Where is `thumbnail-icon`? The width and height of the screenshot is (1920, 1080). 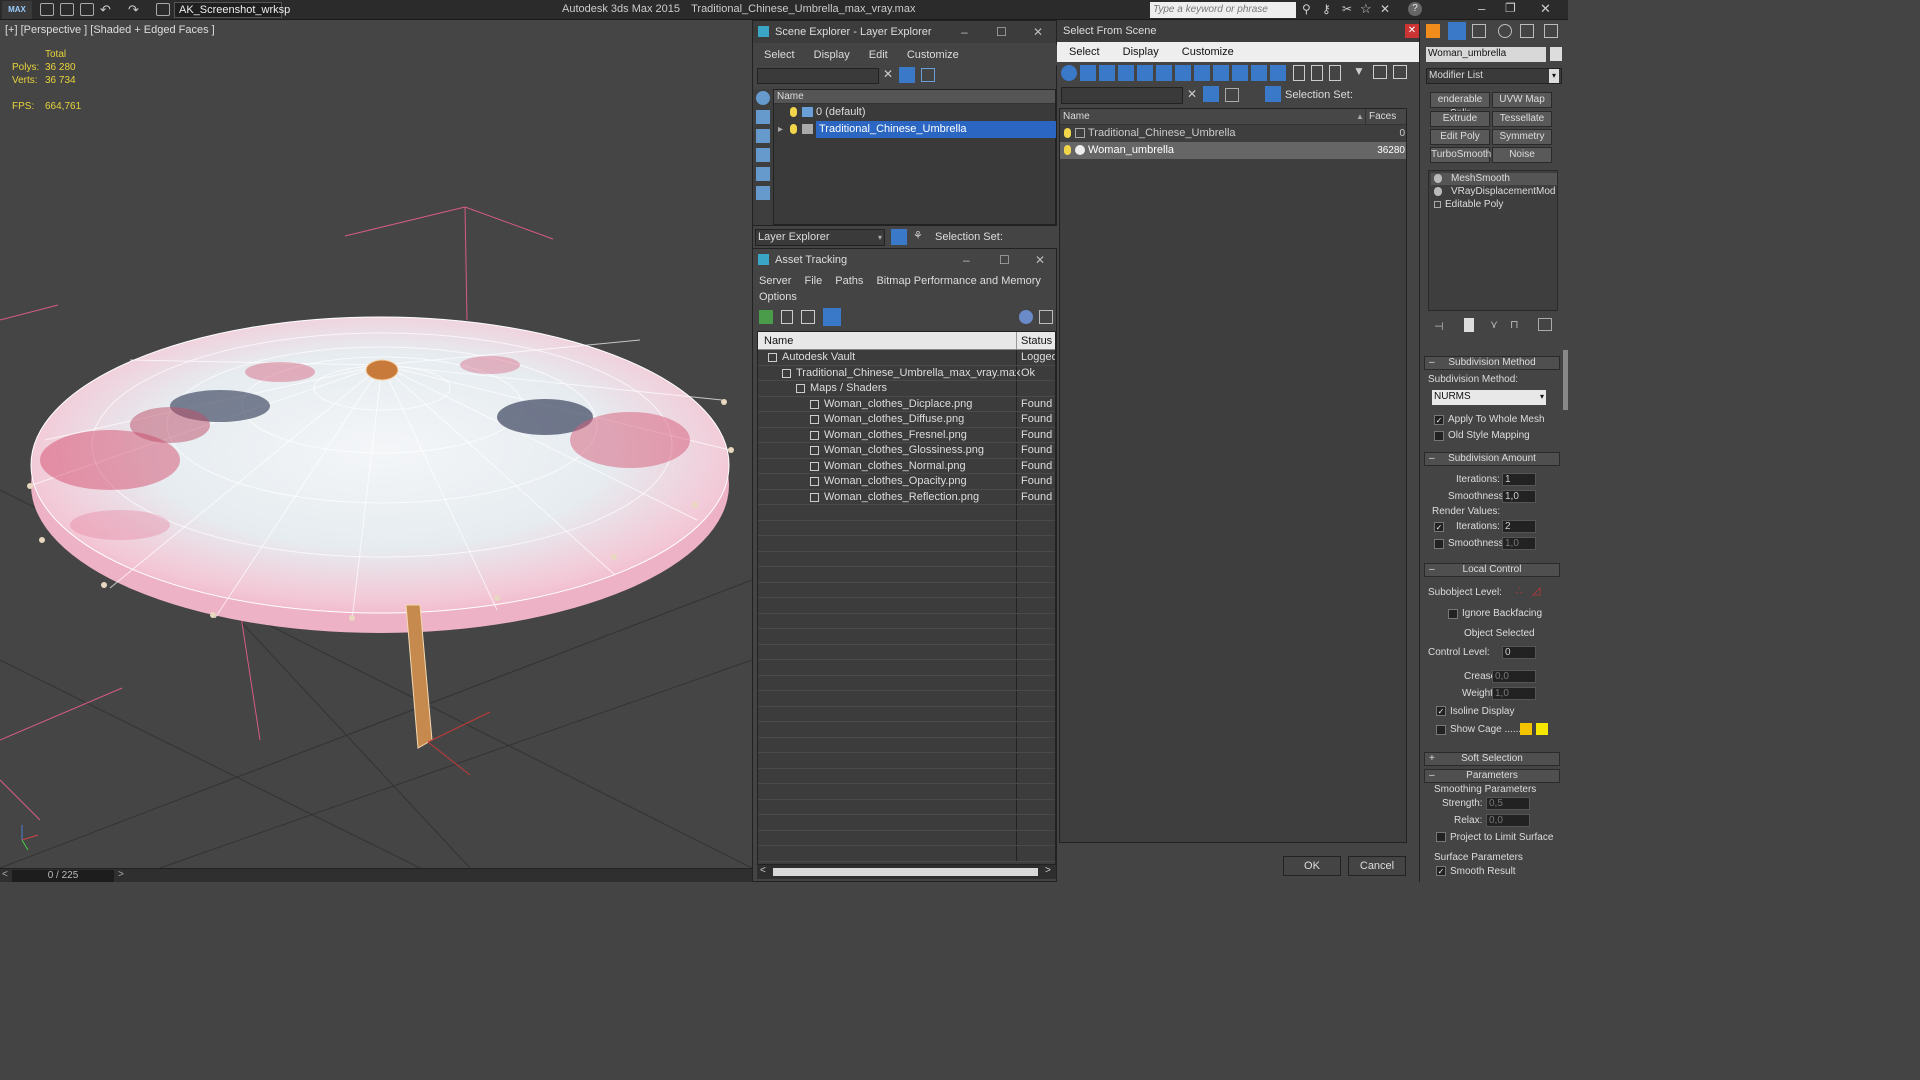 thumbnail-icon is located at coordinates (808, 317).